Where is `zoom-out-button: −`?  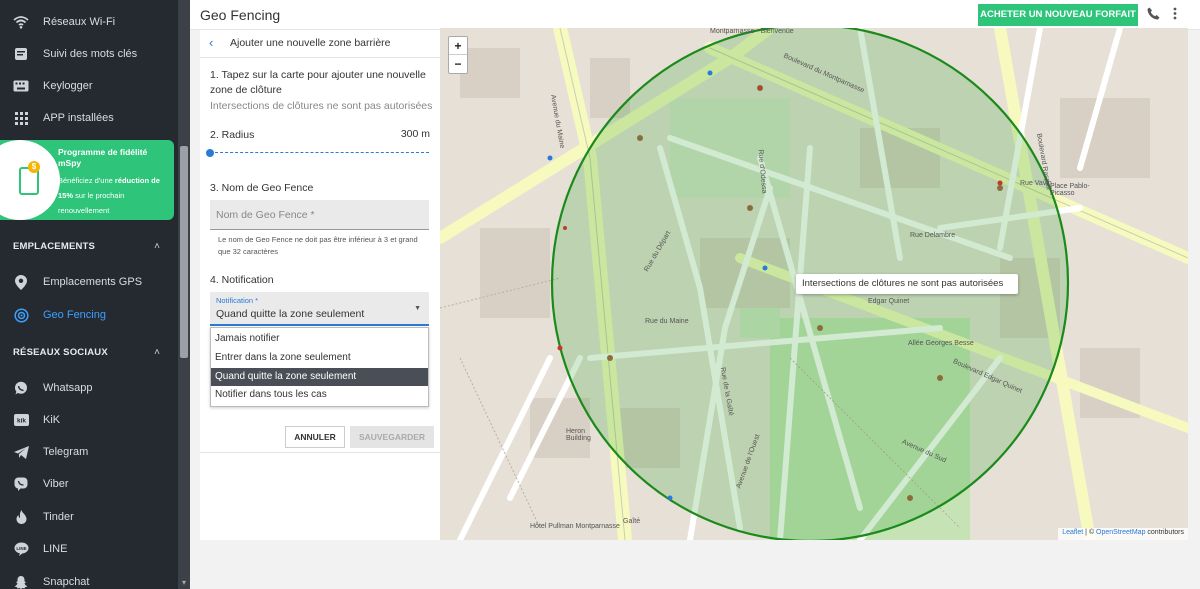 zoom-out-button: − is located at coordinates (458, 64).